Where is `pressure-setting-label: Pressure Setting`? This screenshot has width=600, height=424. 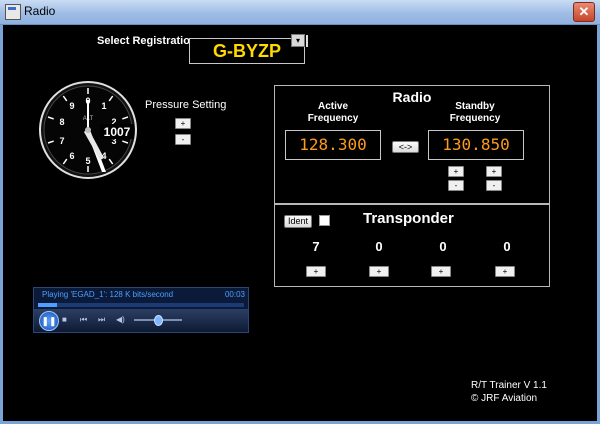 pressure-setting-label: Pressure Setting is located at coordinates (186, 105).